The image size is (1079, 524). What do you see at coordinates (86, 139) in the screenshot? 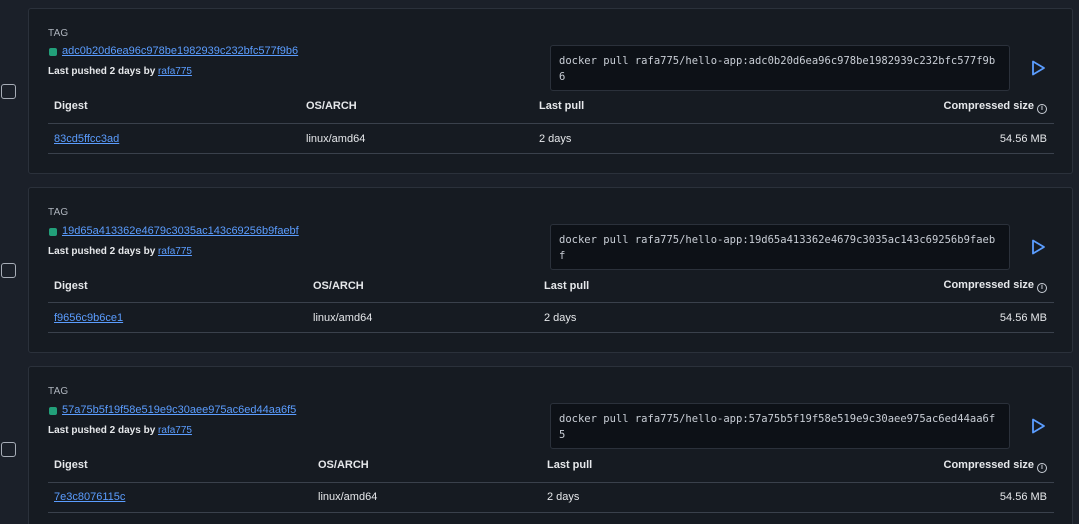
I see `digest-link: 83cd5ffcc3ad` at bounding box center [86, 139].